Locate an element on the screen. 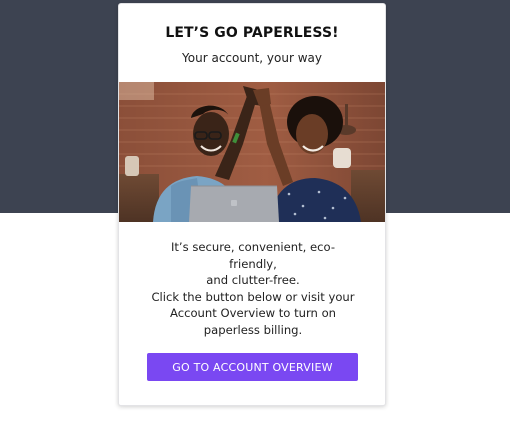 The image size is (510, 422). go-to-account-overview-button: GO TO ACCOUNT OVERVIEW is located at coordinates (252, 367).